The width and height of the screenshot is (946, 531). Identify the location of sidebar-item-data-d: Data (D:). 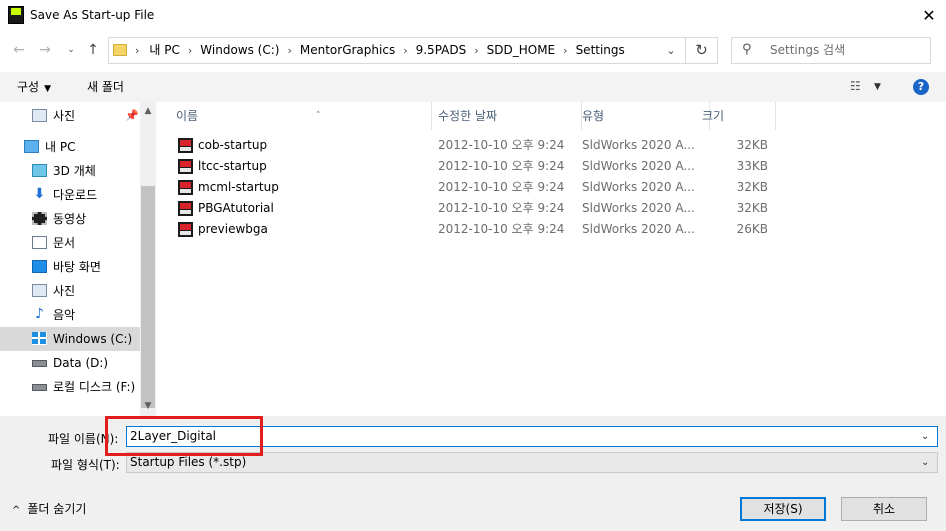
(70, 363).